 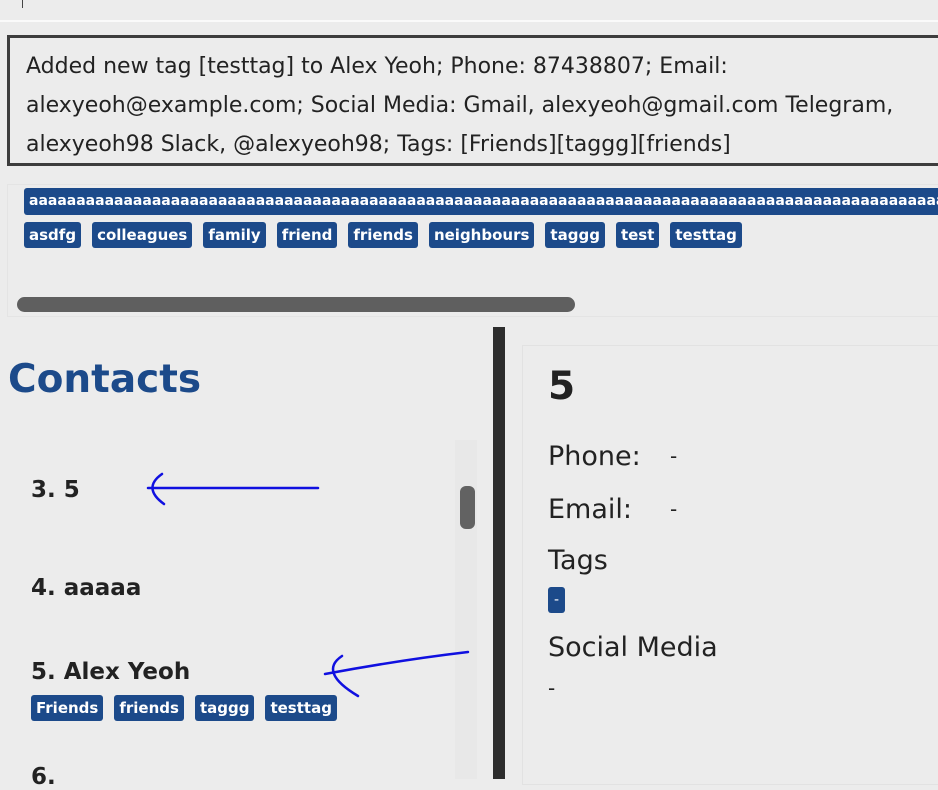 What do you see at coordinates (562, 386) in the screenshot?
I see `detail-name: 5` at bounding box center [562, 386].